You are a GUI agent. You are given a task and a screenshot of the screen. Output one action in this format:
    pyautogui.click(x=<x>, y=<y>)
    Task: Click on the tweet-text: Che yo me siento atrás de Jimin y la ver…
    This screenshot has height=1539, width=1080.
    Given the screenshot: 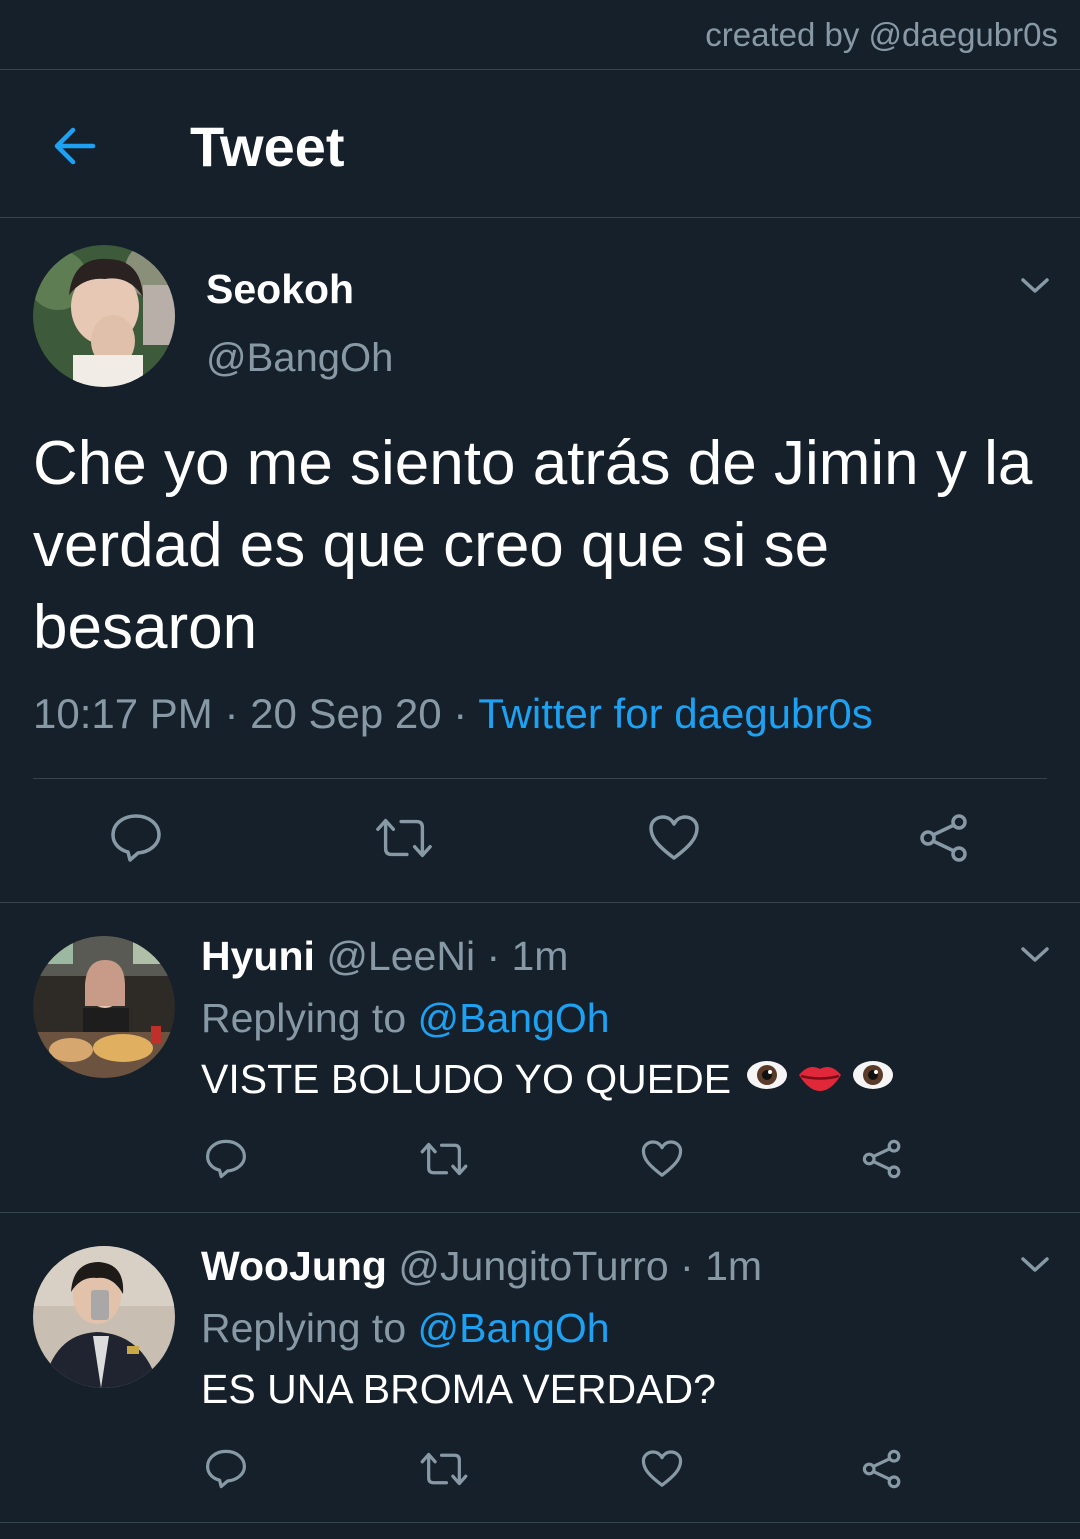 What is the action you would take?
    pyautogui.click(x=533, y=545)
    